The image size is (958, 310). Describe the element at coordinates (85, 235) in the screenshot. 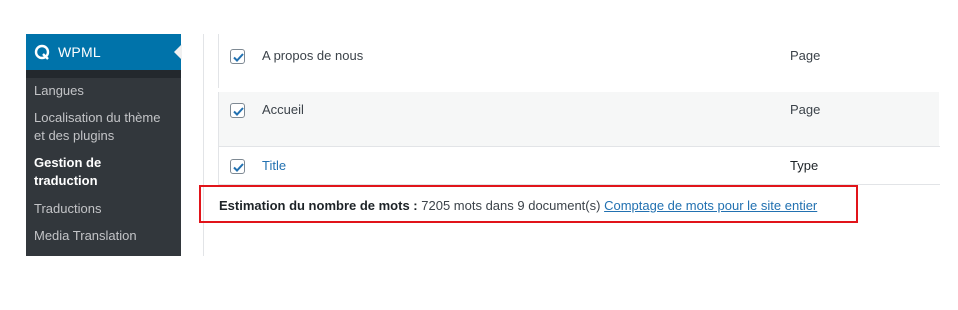

I see `submenu-item-label: Media Translation` at that location.